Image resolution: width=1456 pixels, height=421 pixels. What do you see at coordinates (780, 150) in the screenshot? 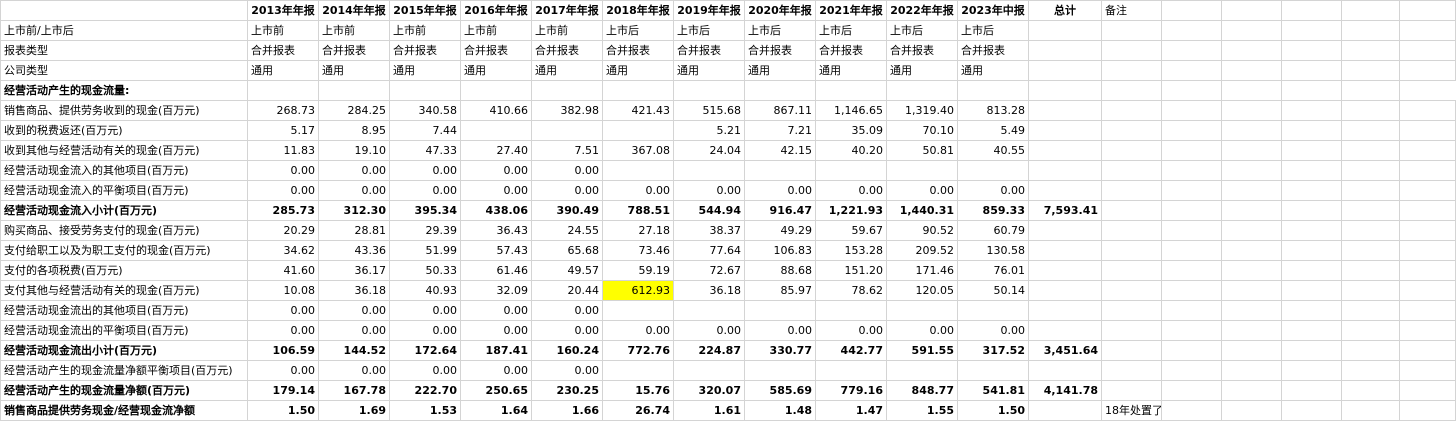
I see `value-cell: 42.15` at bounding box center [780, 150].